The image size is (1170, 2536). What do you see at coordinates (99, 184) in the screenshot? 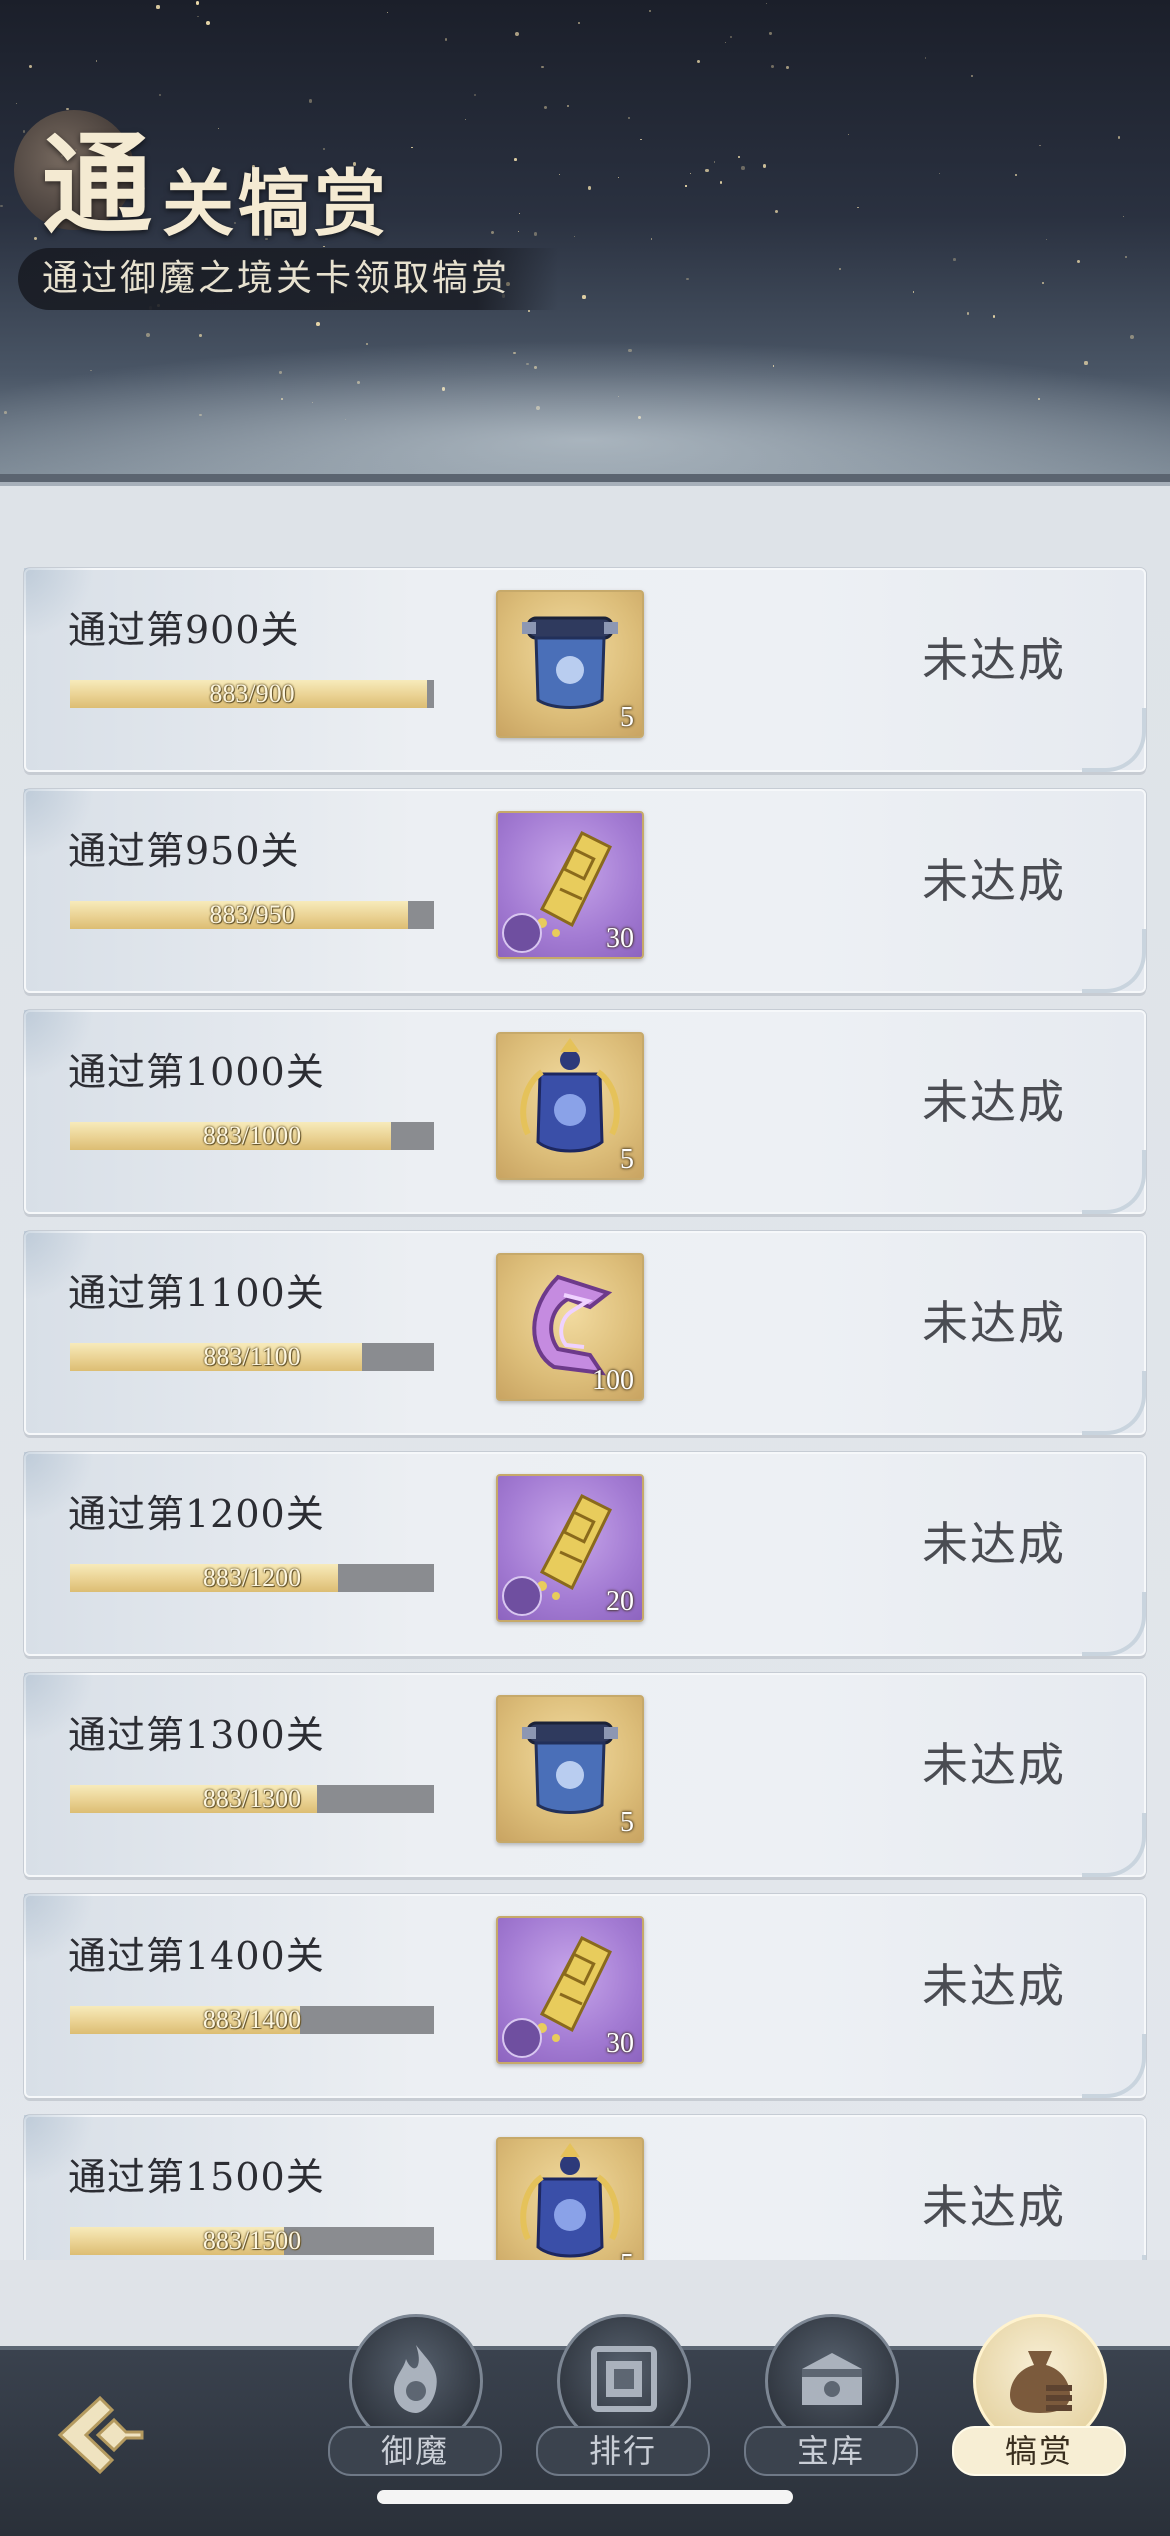
I see `page-title-first-char: 通` at bounding box center [99, 184].